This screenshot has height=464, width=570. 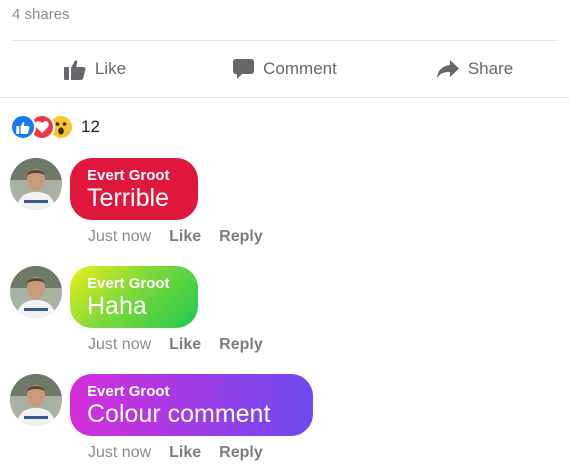 I want to click on share-button-label: Share, so click(x=490, y=68).